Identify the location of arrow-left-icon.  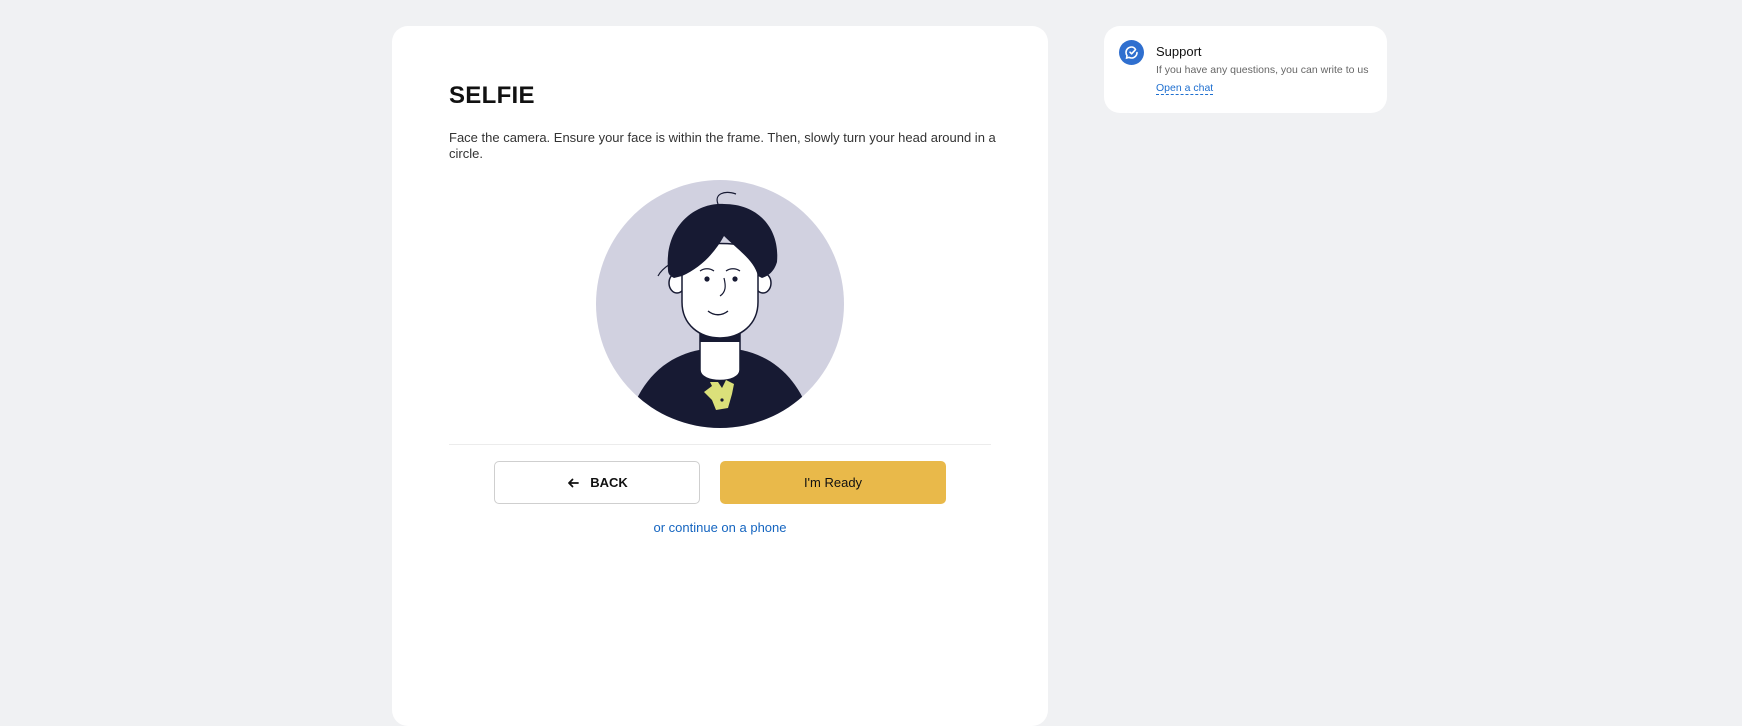
(574, 482).